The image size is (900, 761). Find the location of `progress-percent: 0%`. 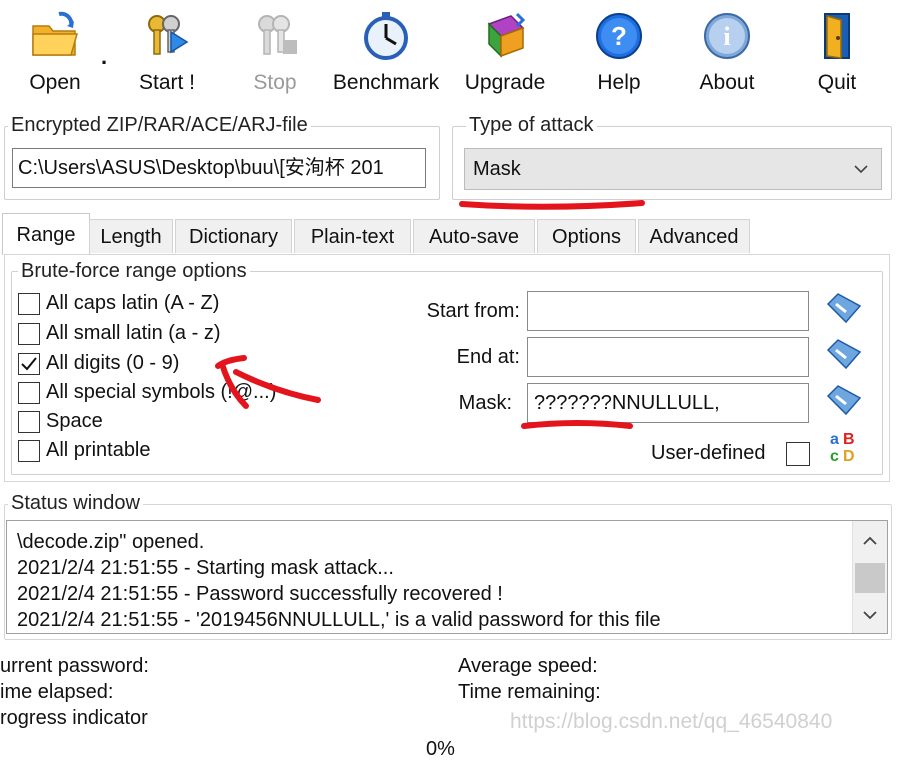

progress-percent: 0% is located at coordinates (440, 749).